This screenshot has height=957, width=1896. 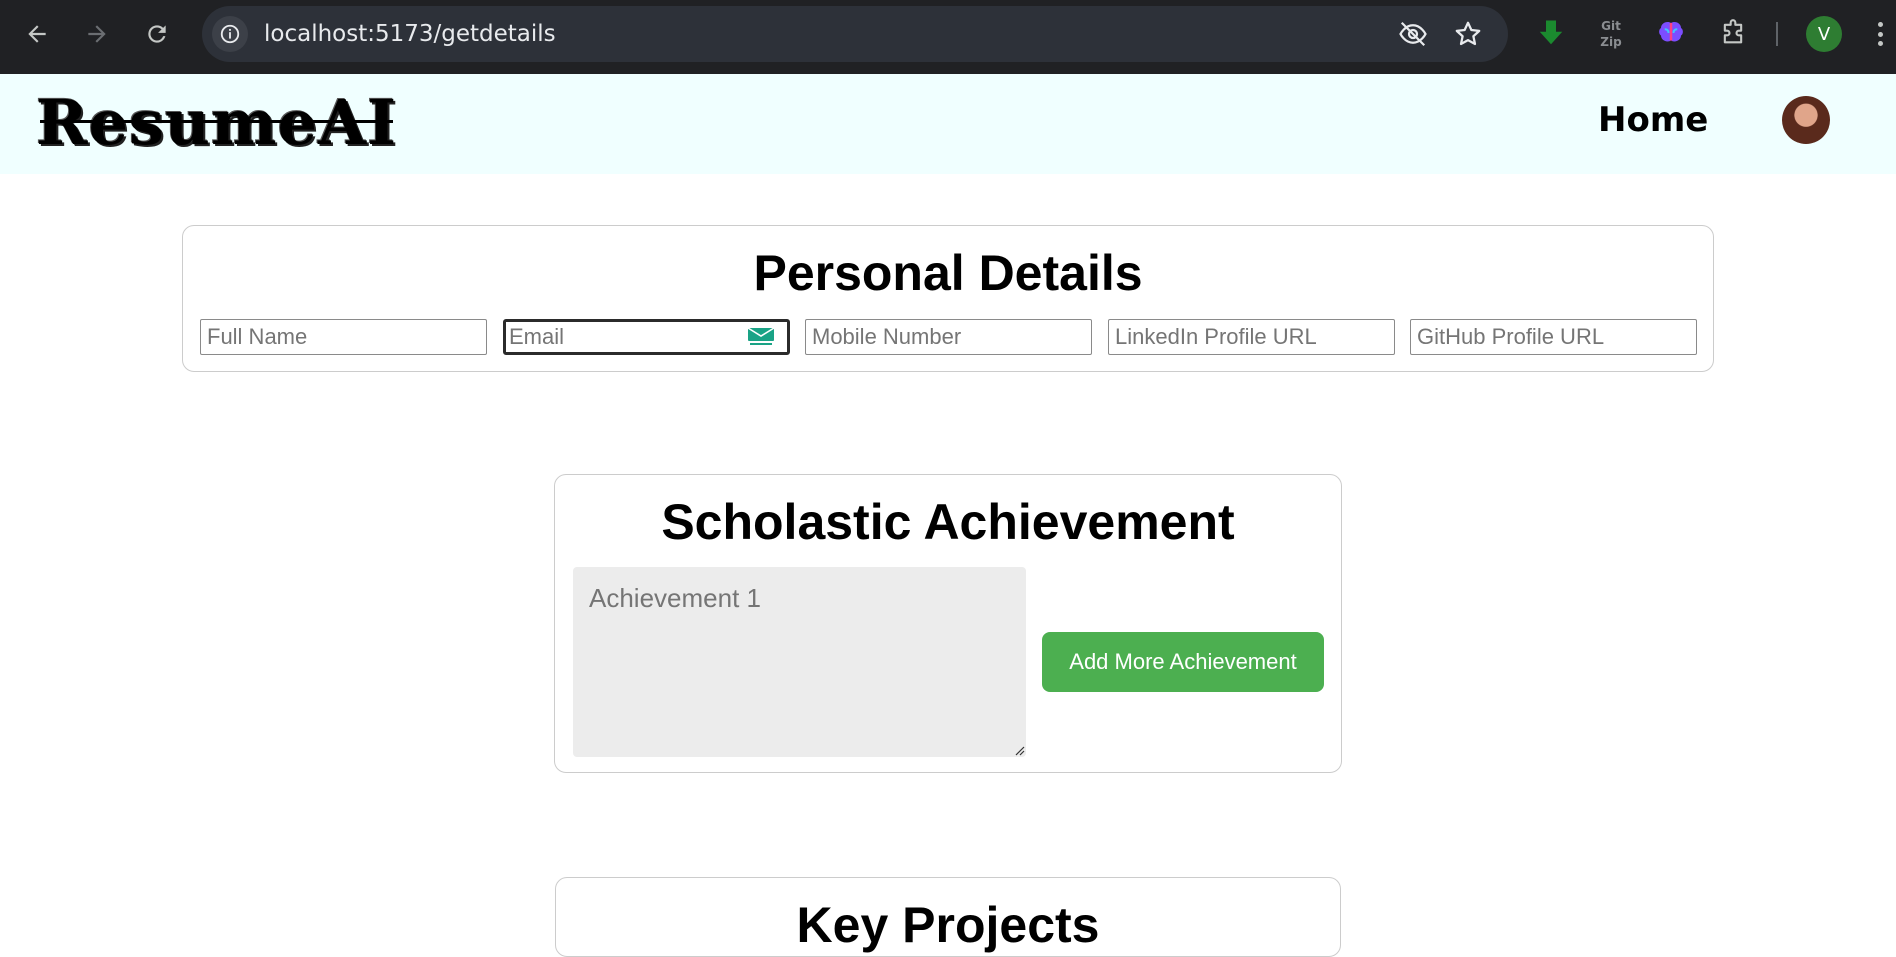 What do you see at coordinates (1611, 26) in the screenshot?
I see `svg-text: Git` at bounding box center [1611, 26].